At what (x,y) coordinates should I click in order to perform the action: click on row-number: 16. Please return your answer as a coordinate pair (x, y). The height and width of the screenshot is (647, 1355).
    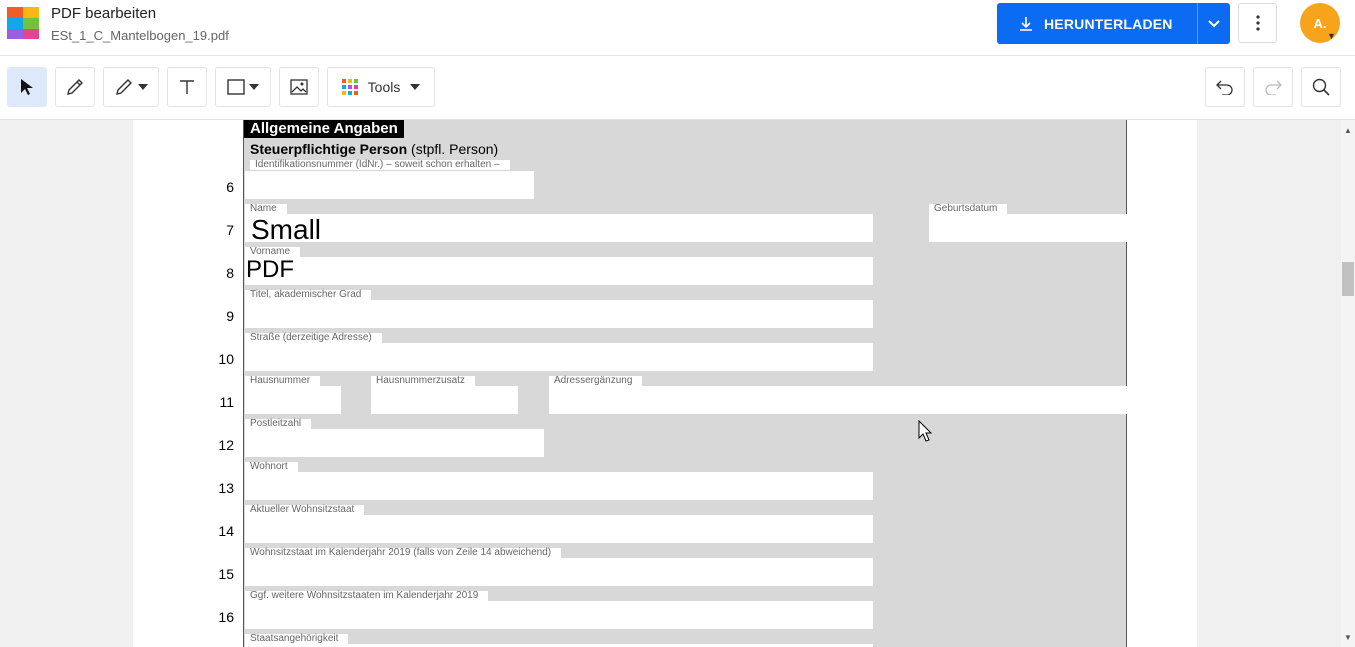
    Looking at the image, I should click on (226, 617).